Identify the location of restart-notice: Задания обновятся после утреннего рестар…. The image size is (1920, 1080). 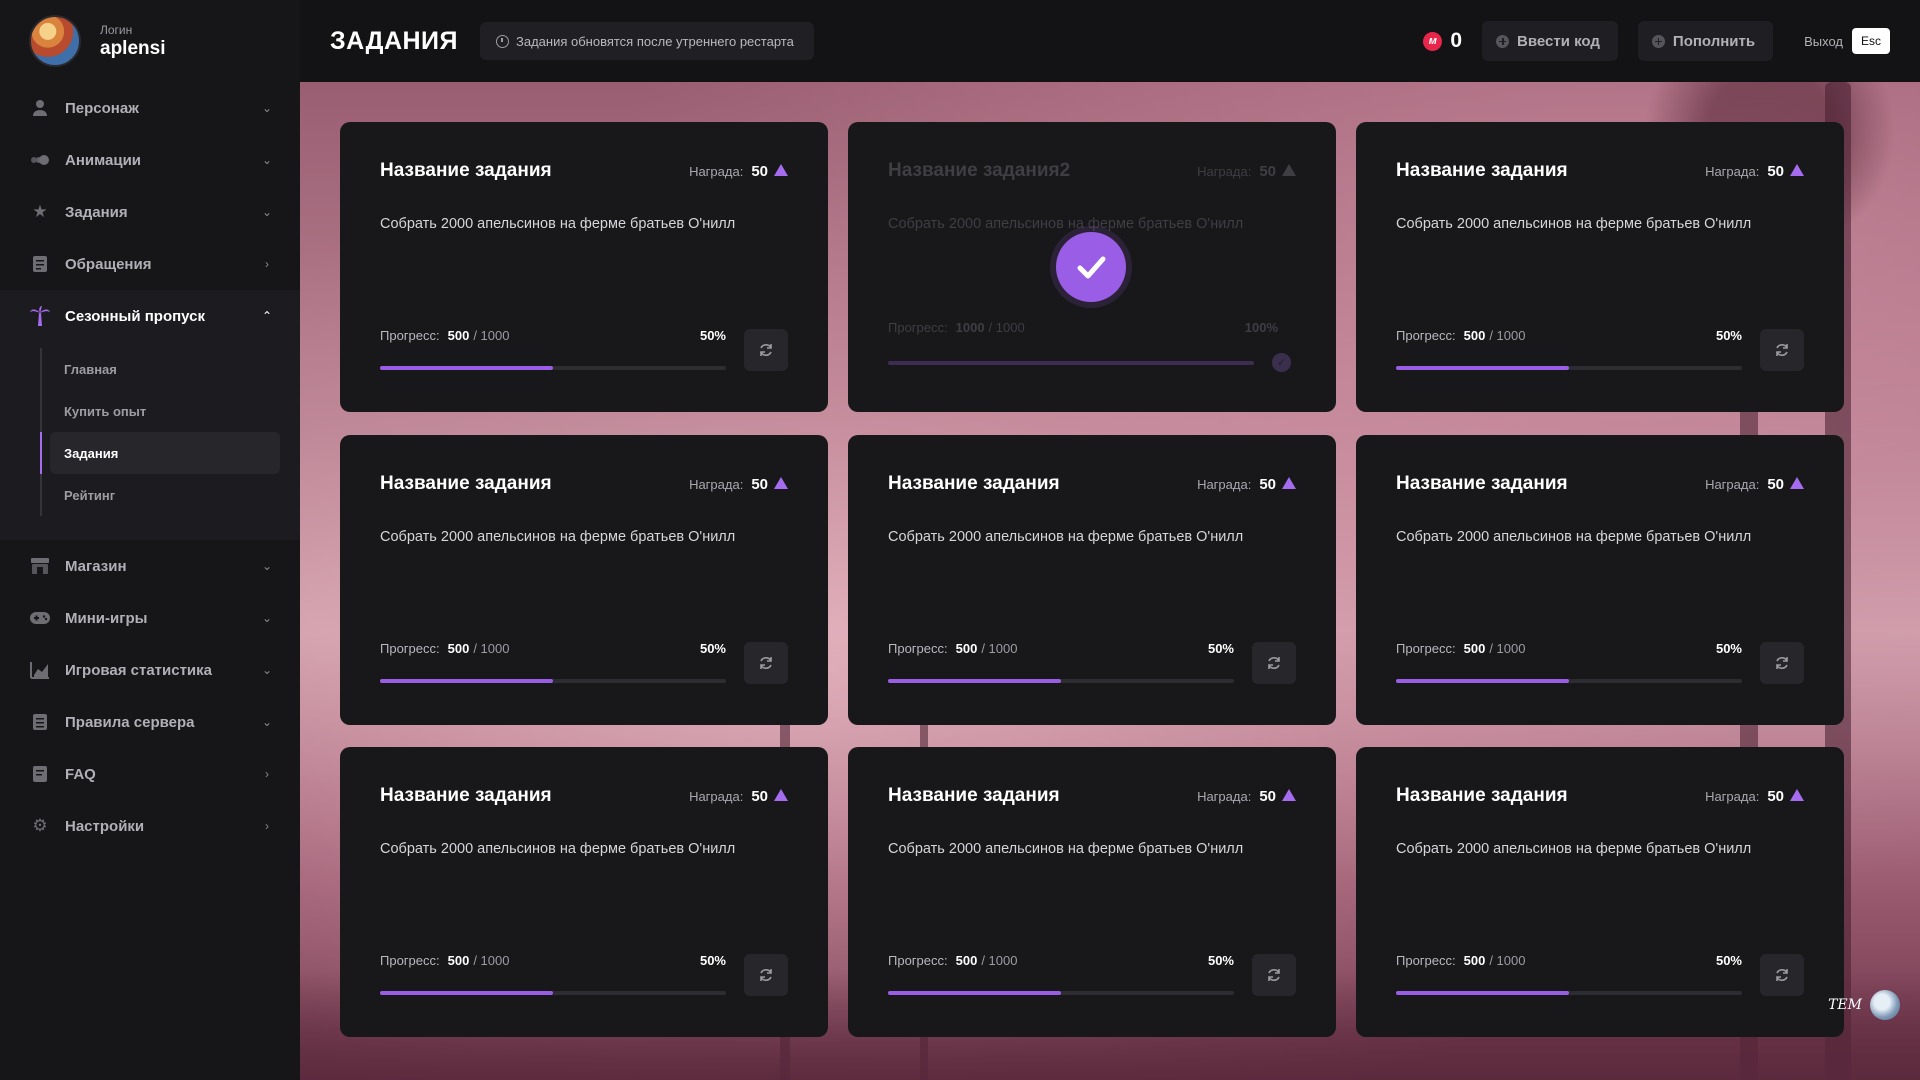
(647, 41).